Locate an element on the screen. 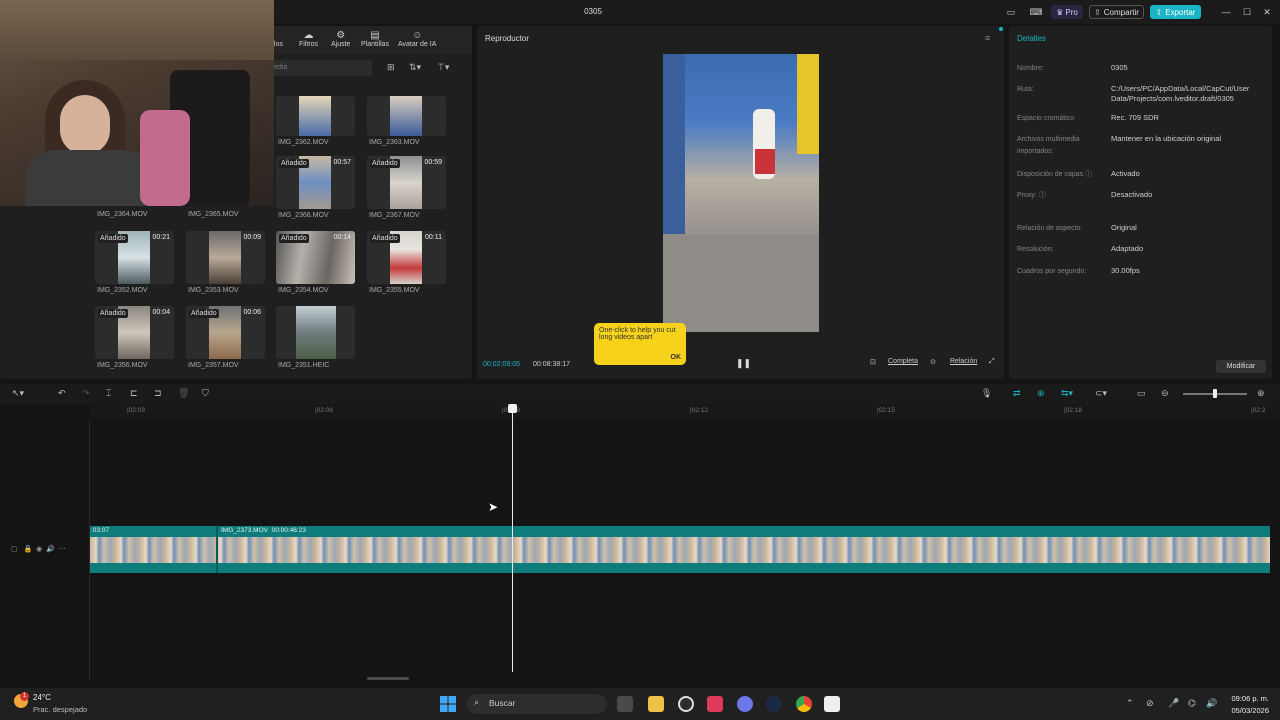 The width and height of the screenshot is (1280, 720). zoom-out-icon: ⊖ is located at coordinates (1165, 393).